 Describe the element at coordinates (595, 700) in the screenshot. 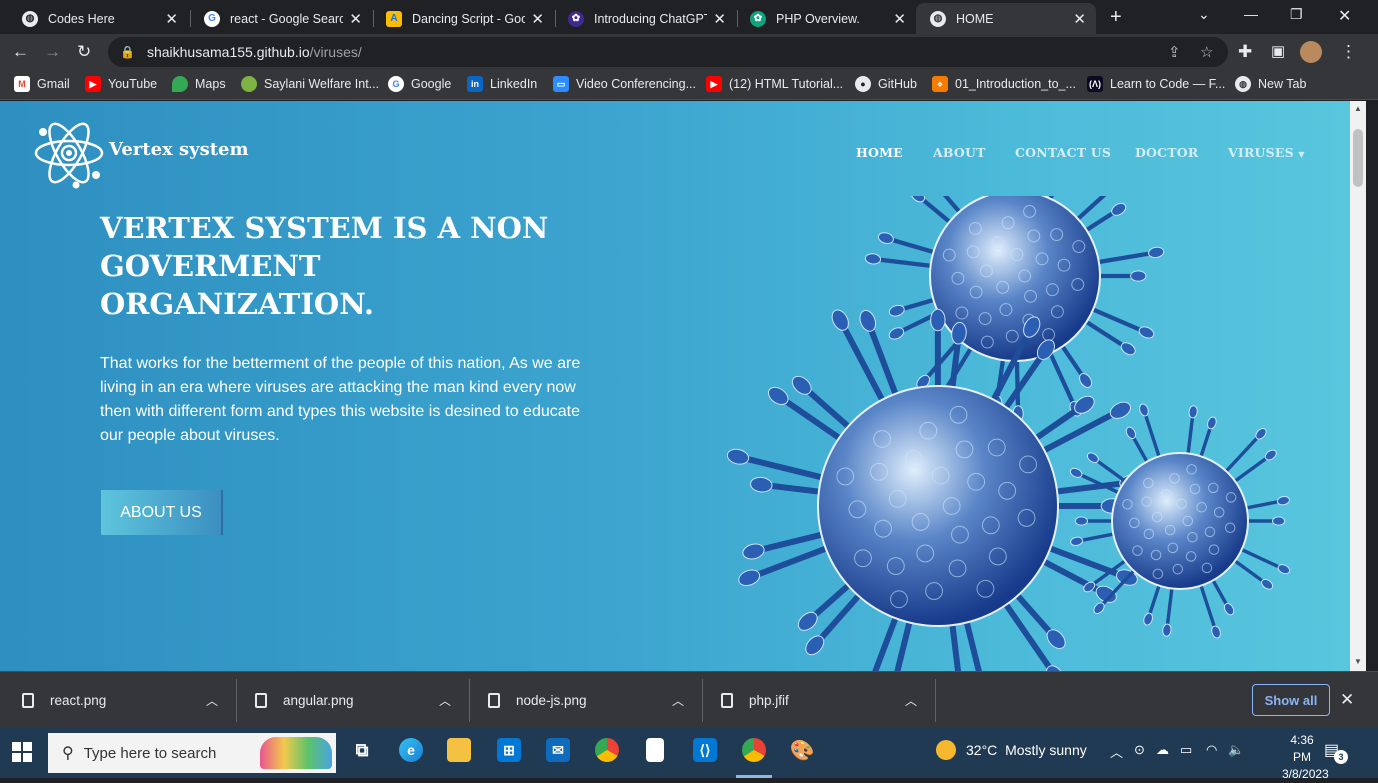

I see `download-item-node-js: node-js.png ︿` at that location.